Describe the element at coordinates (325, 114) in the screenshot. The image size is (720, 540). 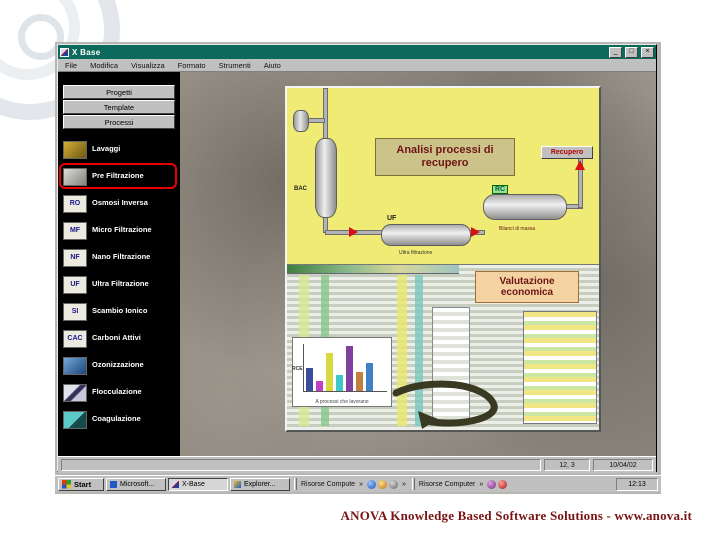
I see `pipe` at that location.